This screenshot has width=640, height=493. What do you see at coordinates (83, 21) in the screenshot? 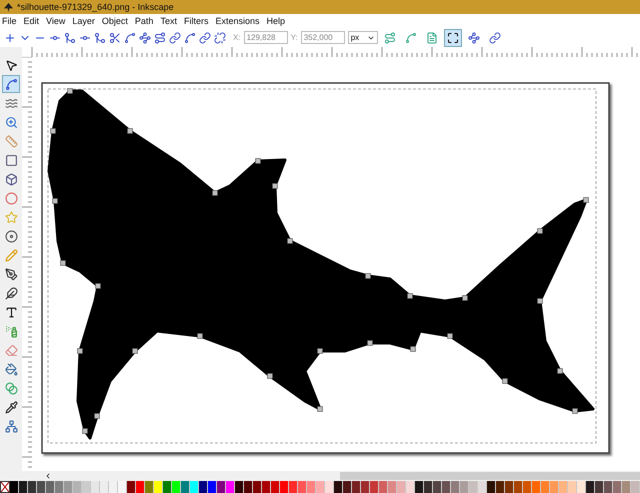
I see `menu-item: Layer` at bounding box center [83, 21].